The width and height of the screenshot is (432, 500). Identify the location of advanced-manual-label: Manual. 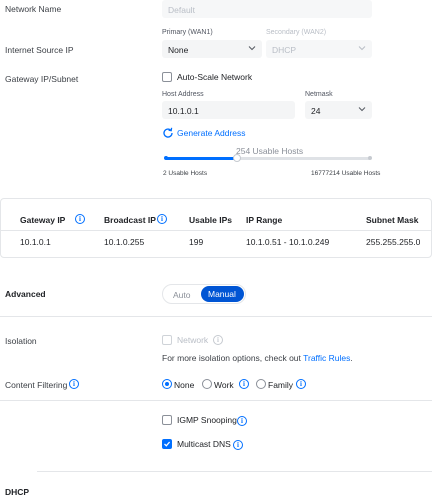
(222, 294).